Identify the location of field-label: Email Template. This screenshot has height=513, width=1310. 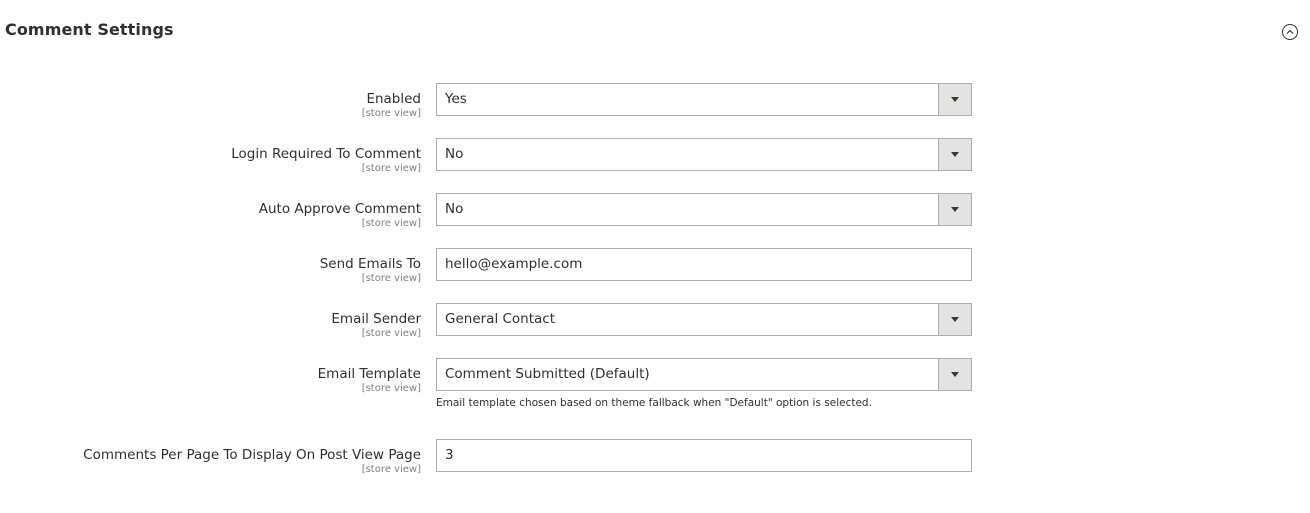
(369, 374).